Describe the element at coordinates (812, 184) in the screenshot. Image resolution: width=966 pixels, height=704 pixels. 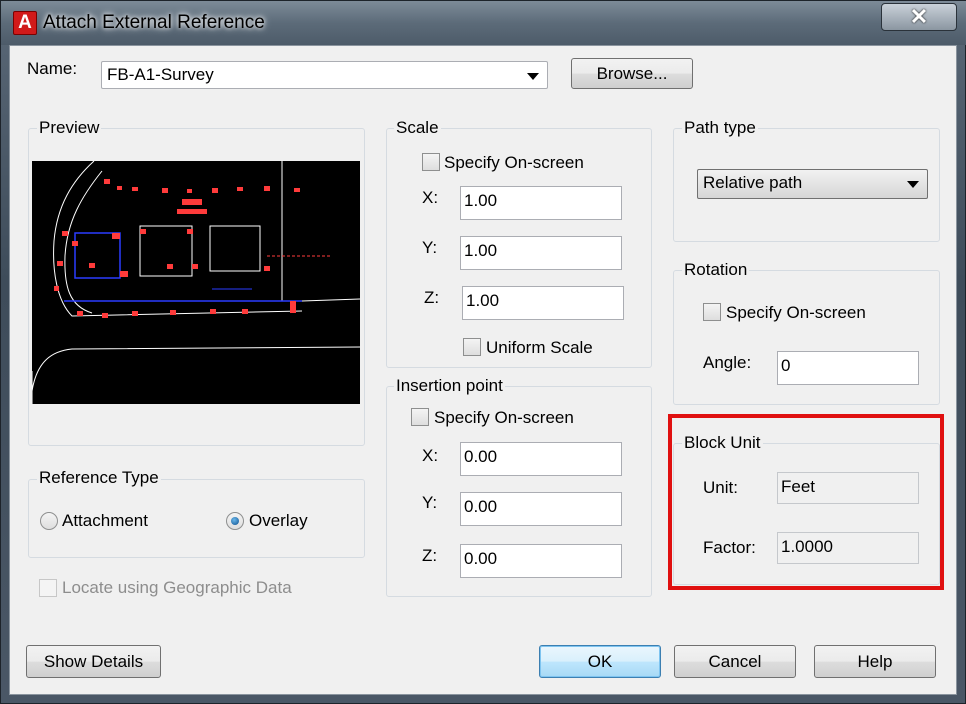
I see `path-type-dropdown: Relative path` at that location.